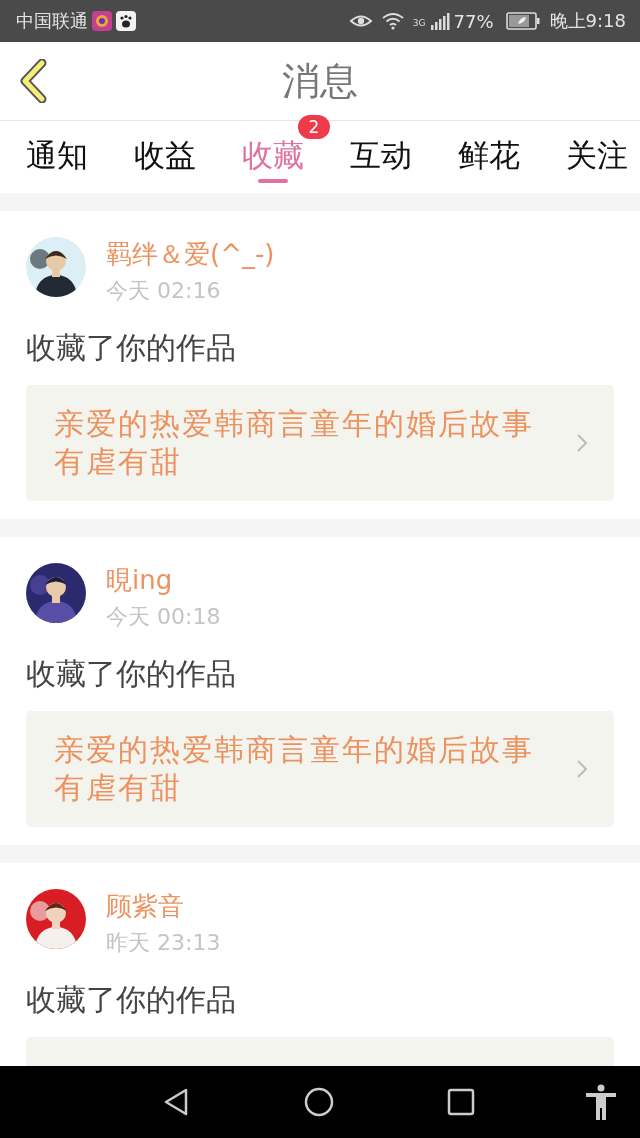  I want to click on clock: 晚上9:18, so click(587, 21).